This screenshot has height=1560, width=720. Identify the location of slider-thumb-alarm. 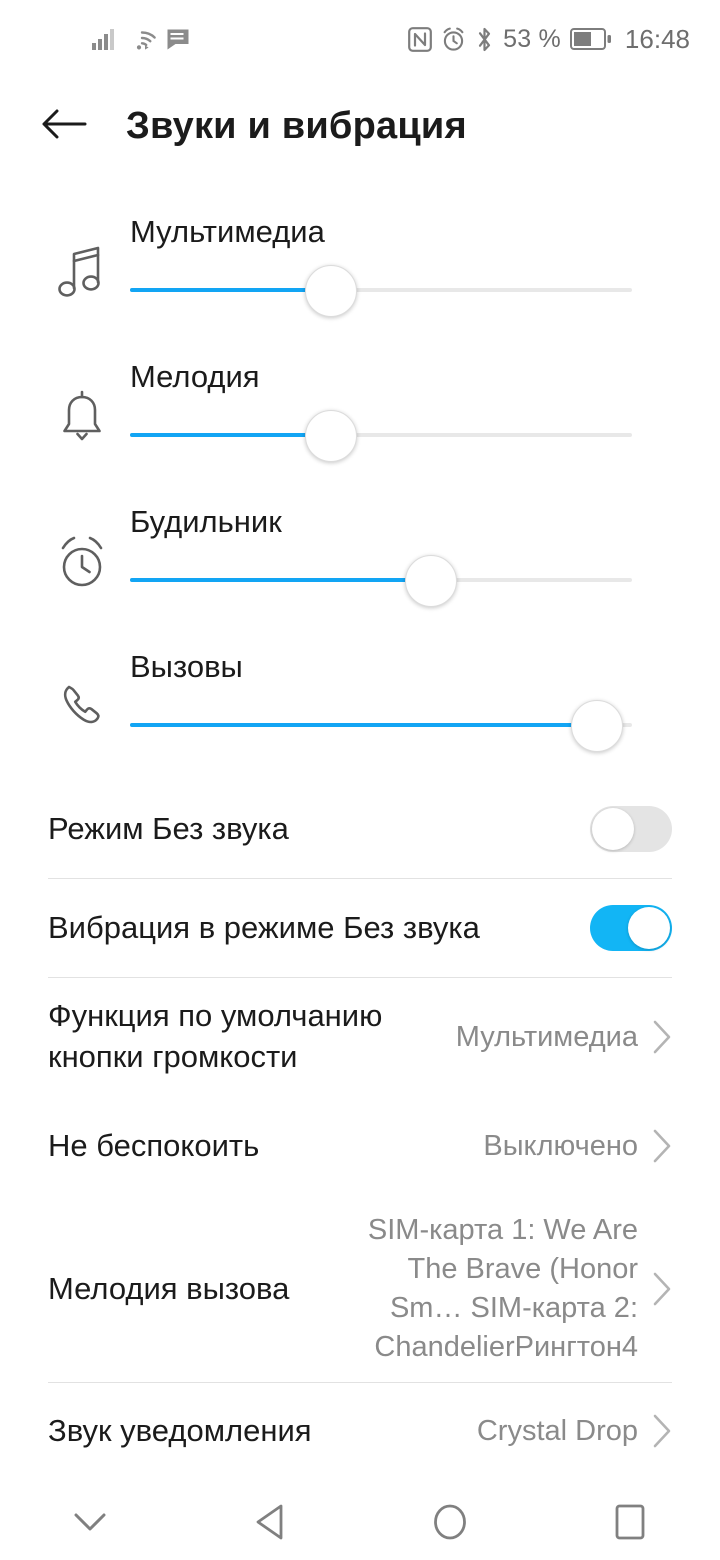
(431, 581).